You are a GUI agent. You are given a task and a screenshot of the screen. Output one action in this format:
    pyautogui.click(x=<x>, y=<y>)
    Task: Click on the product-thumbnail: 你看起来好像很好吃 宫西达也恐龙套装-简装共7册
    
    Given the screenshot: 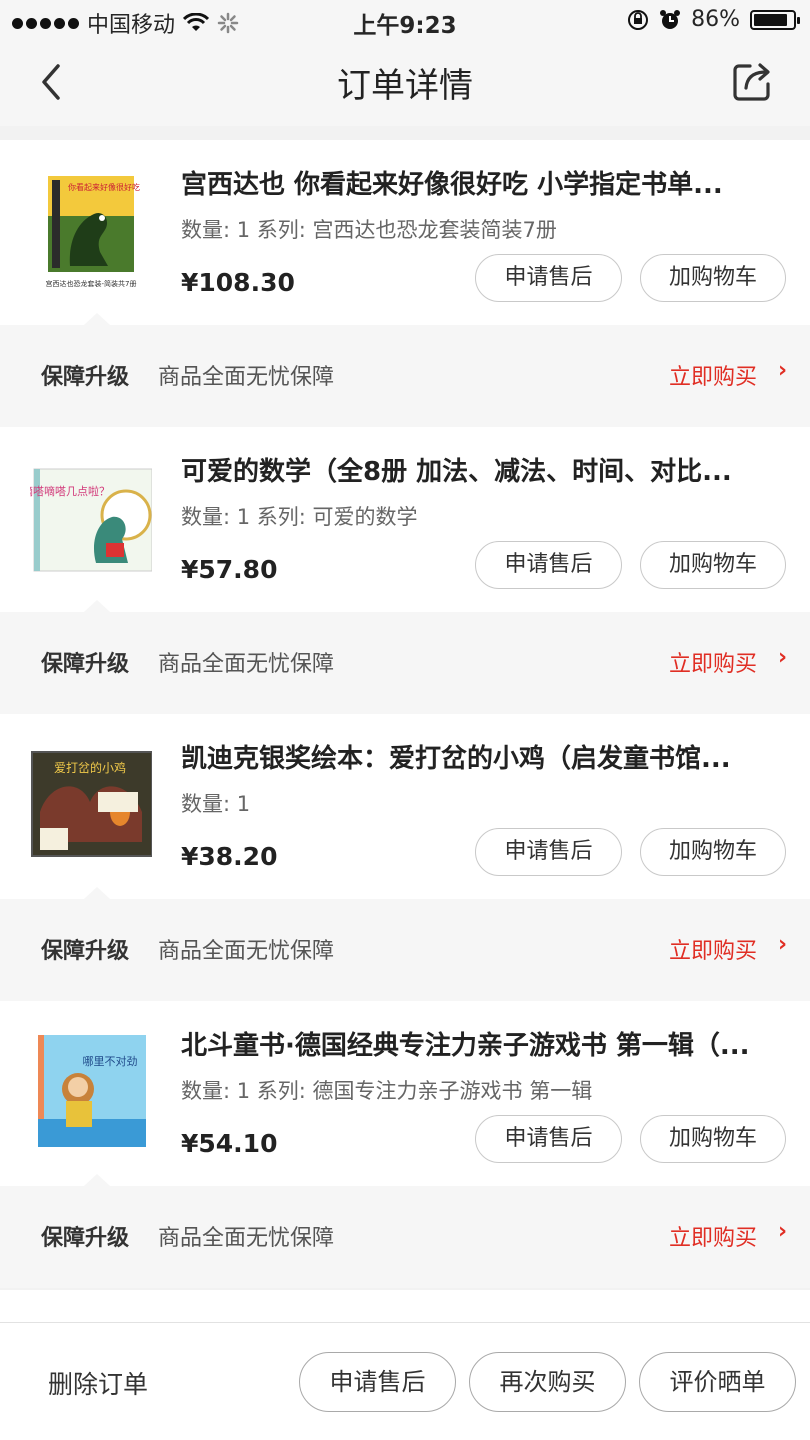 What is the action you would take?
    pyautogui.click(x=91, y=230)
    